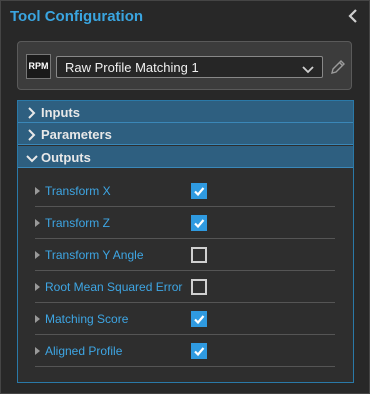  Describe the element at coordinates (185, 191) in the screenshot. I see `output-row-transform-x: Transform X` at that location.